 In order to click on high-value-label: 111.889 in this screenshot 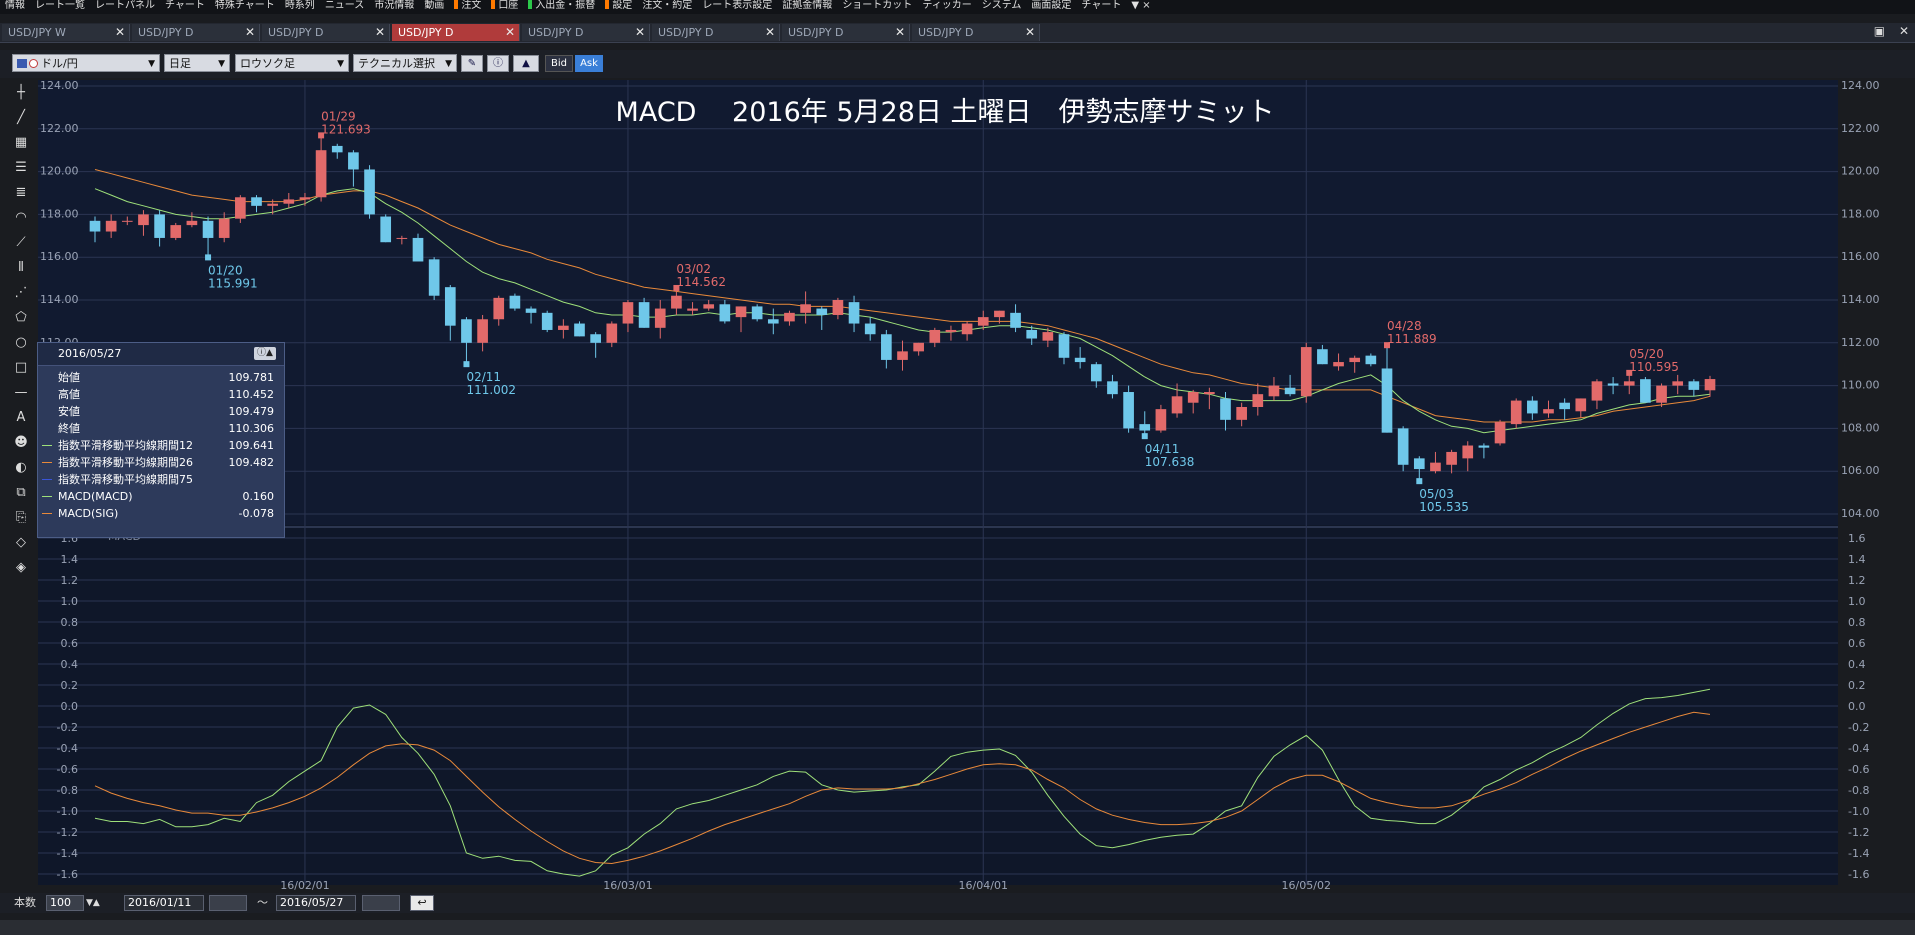, I will do `click(1412, 339)`.